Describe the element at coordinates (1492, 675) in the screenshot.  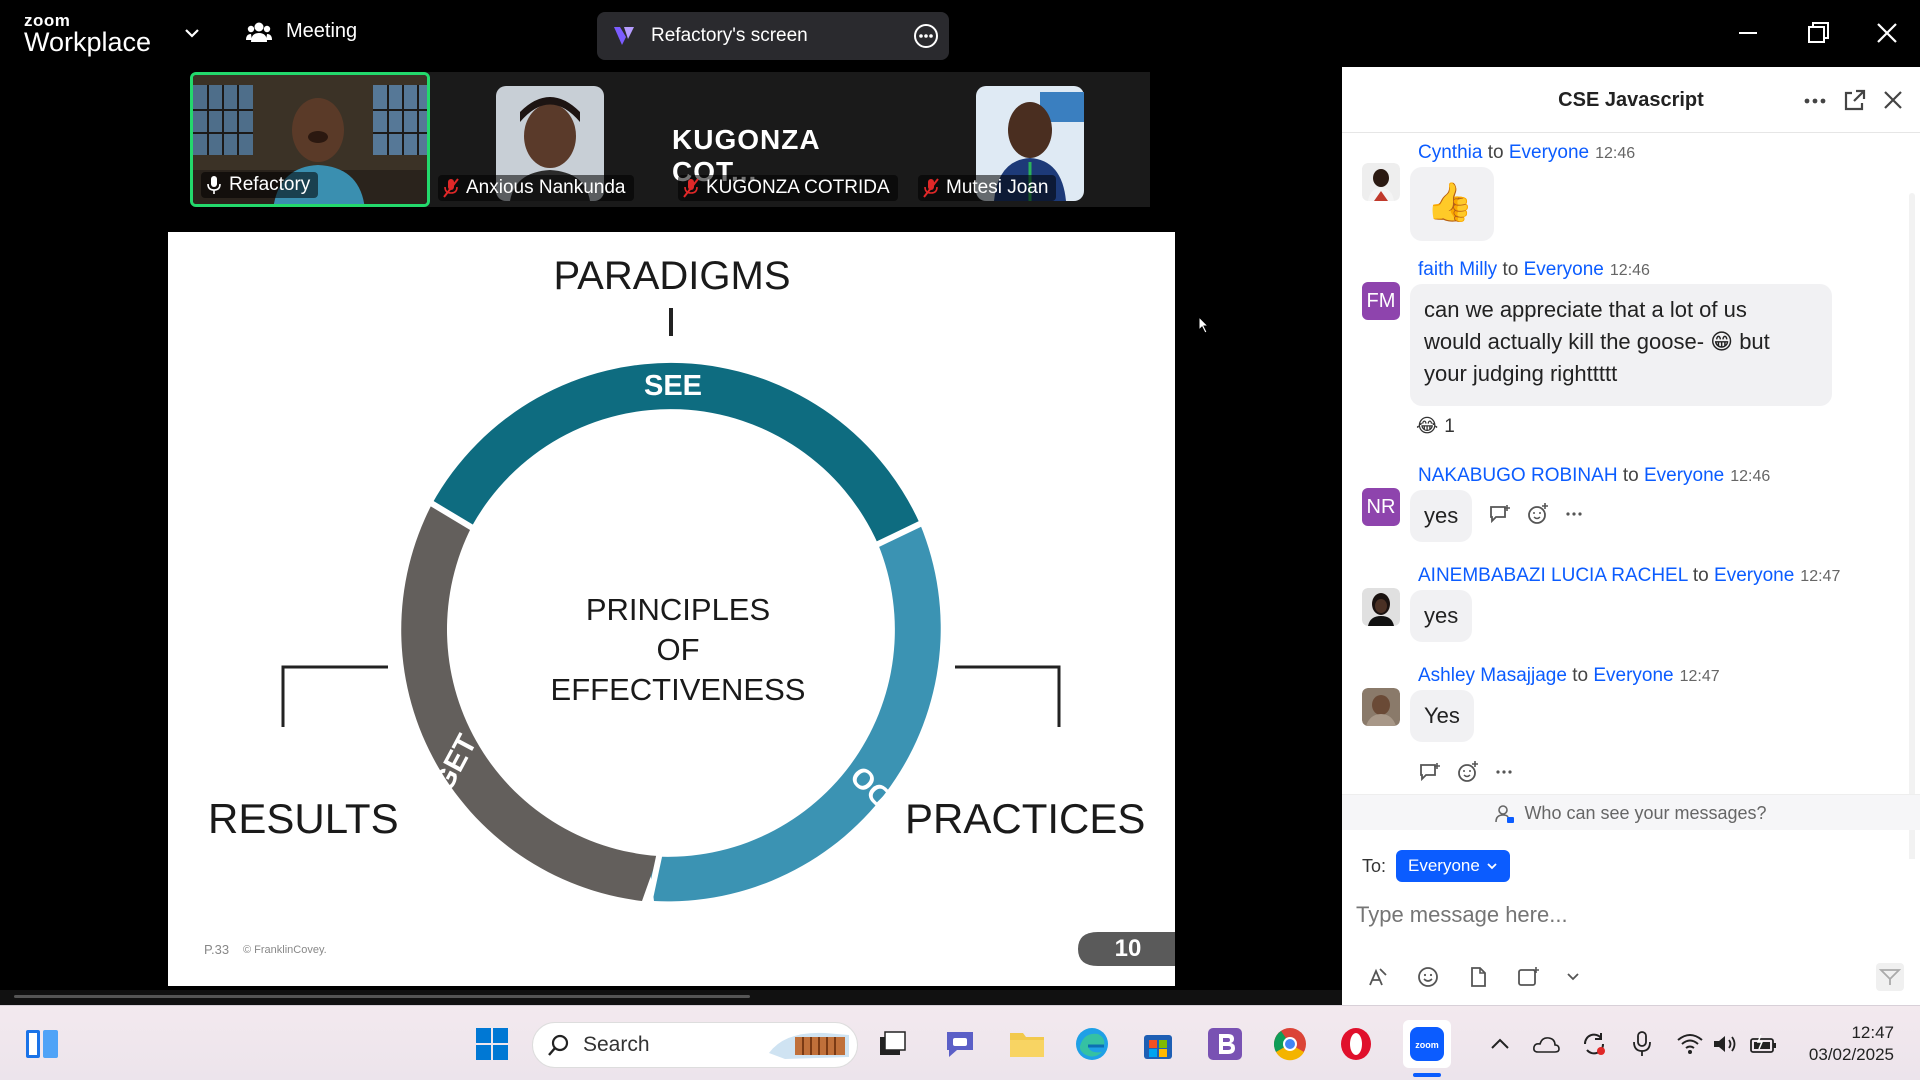
I see `sender-name: Ashley Masajjage` at that location.